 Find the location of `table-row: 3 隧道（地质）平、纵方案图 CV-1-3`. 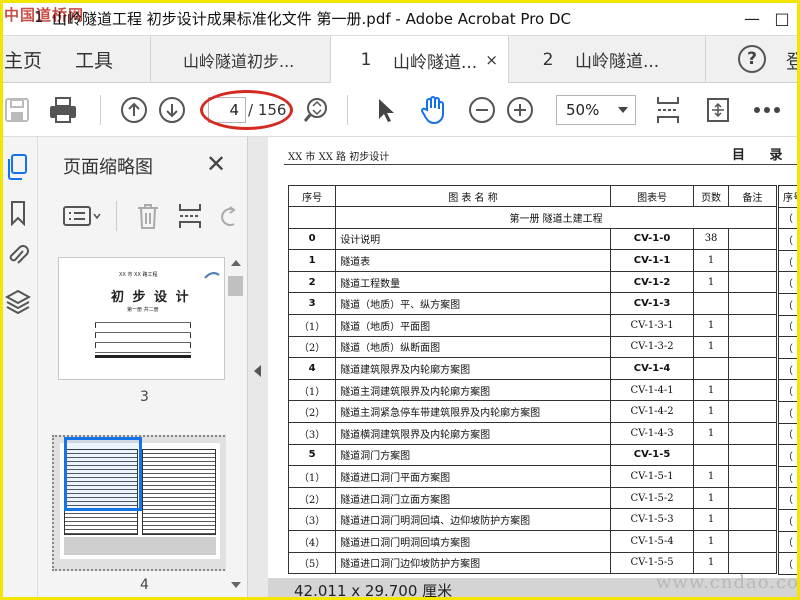

table-row: 3 隧道（地质）平、纵方案图 CV-1-3 is located at coordinates (532, 303).